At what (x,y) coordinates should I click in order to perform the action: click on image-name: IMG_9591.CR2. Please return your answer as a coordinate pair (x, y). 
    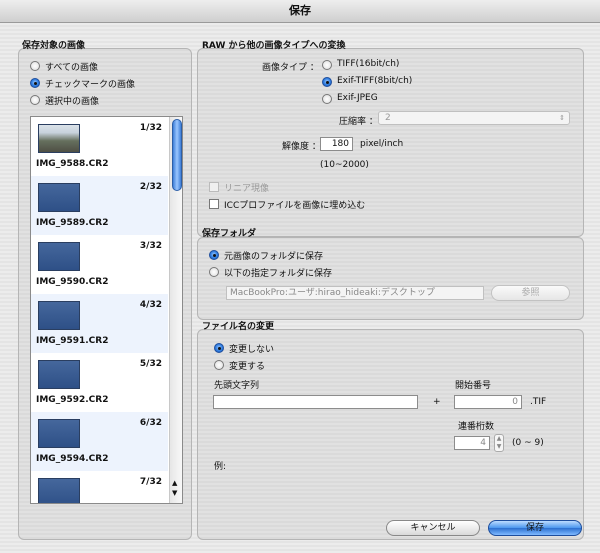
    Looking at the image, I should click on (72, 341).